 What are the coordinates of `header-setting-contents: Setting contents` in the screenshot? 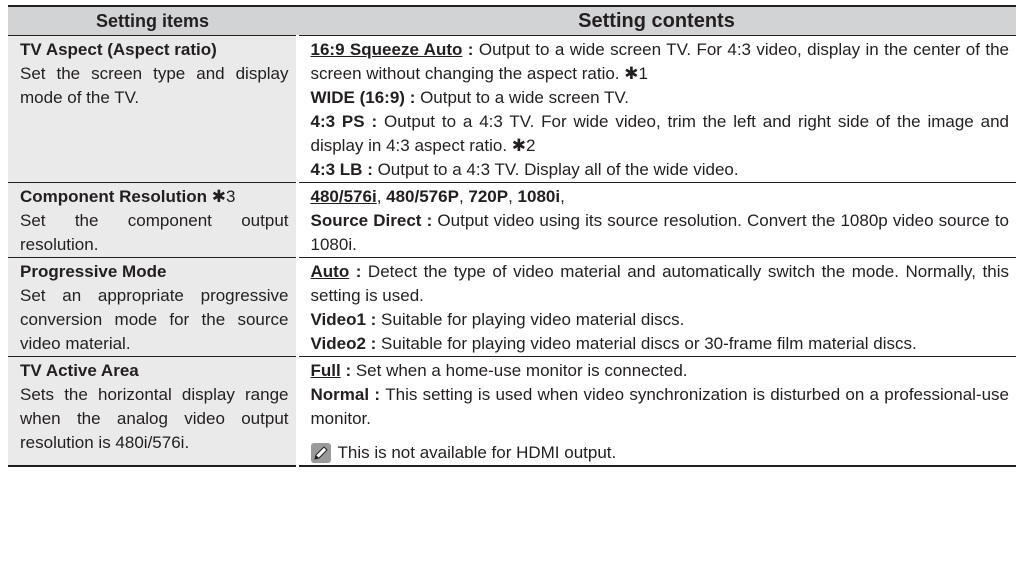 It's located at (656, 20).